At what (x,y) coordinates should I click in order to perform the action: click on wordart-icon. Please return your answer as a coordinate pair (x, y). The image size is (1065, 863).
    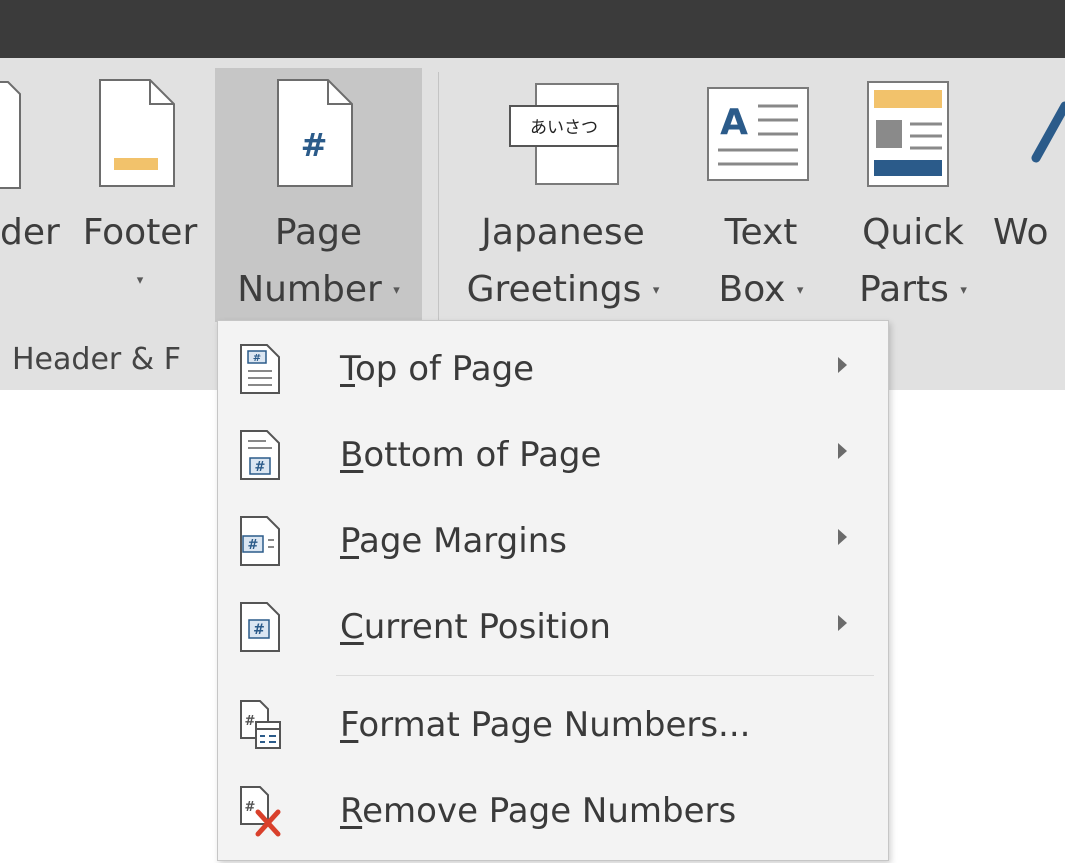
    Looking at the image, I should click on (1047, 135).